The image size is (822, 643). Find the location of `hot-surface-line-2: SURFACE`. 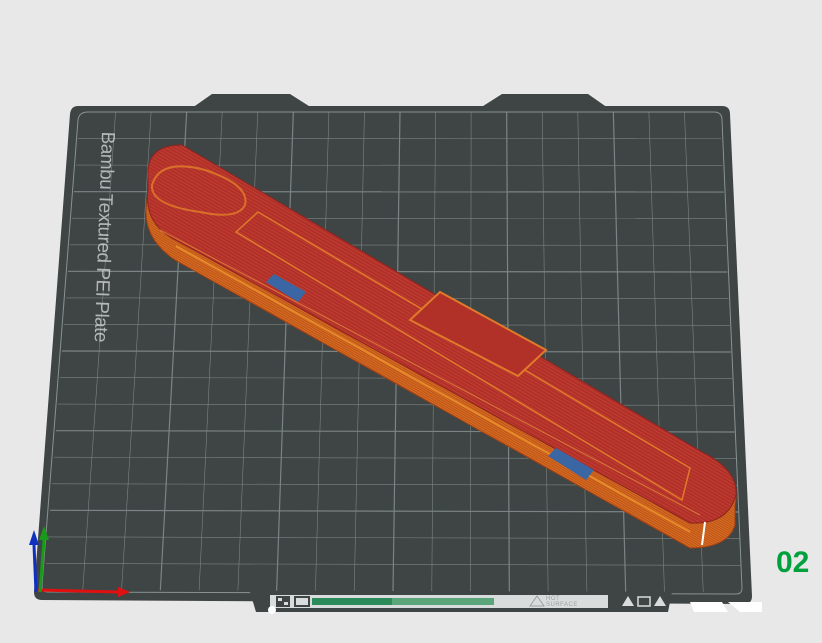

hot-surface-line-2: SURFACE is located at coordinates (562, 605).